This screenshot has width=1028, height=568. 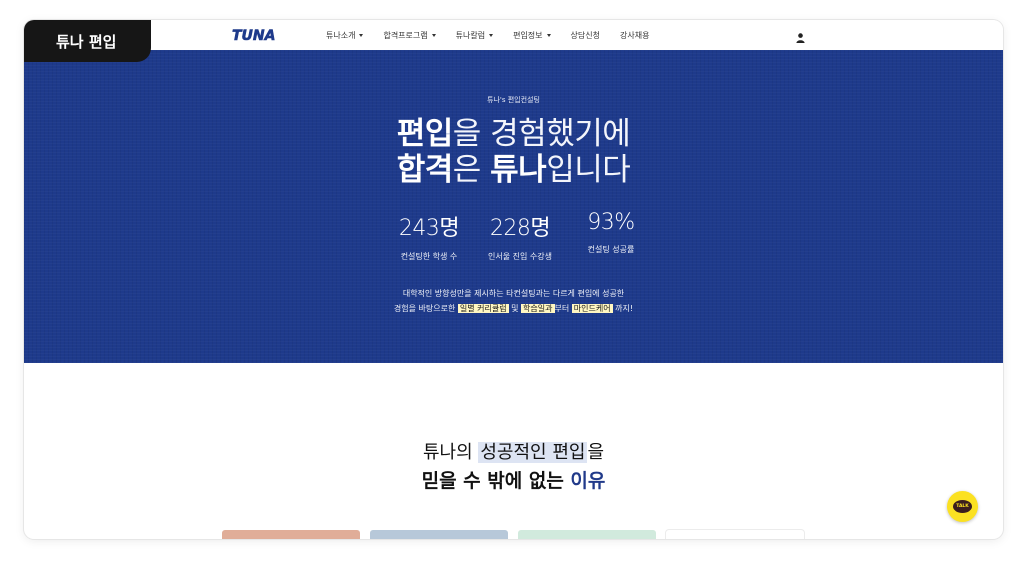 I want to click on tuna-logo: TUNA, so click(x=254, y=35).